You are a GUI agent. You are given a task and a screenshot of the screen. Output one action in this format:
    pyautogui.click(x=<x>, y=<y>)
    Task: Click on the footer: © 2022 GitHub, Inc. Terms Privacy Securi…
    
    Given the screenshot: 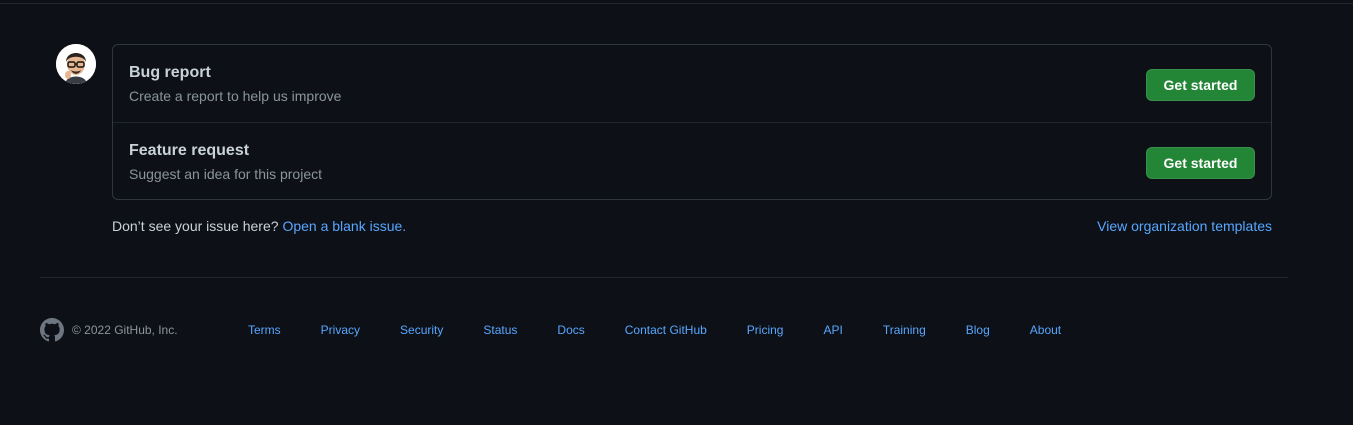 What is the action you would take?
    pyautogui.click(x=550, y=330)
    